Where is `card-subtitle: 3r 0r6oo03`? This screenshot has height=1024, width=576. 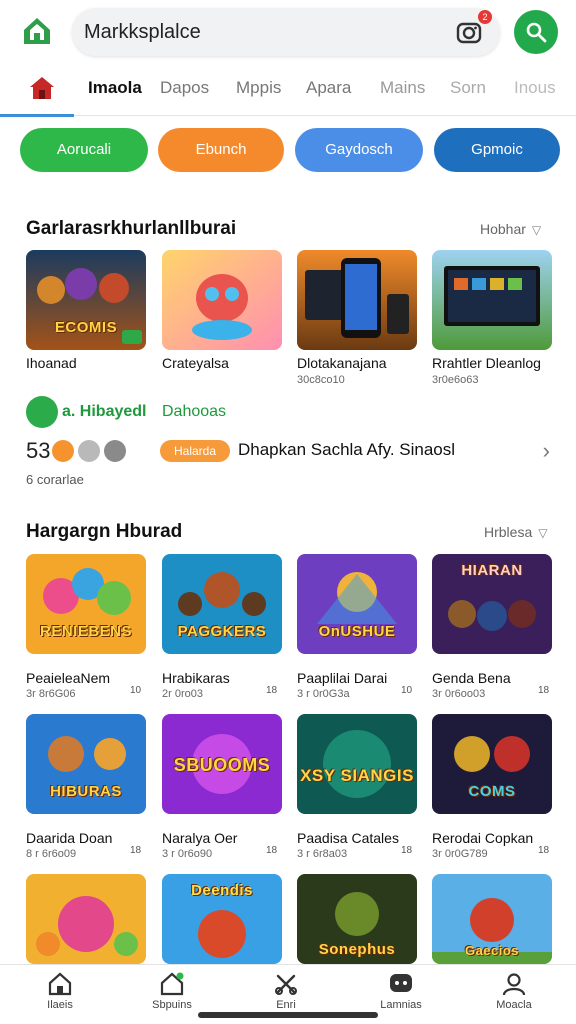
card-subtitle: 3r 0r6oo03 is located at coordinates (459, 694).